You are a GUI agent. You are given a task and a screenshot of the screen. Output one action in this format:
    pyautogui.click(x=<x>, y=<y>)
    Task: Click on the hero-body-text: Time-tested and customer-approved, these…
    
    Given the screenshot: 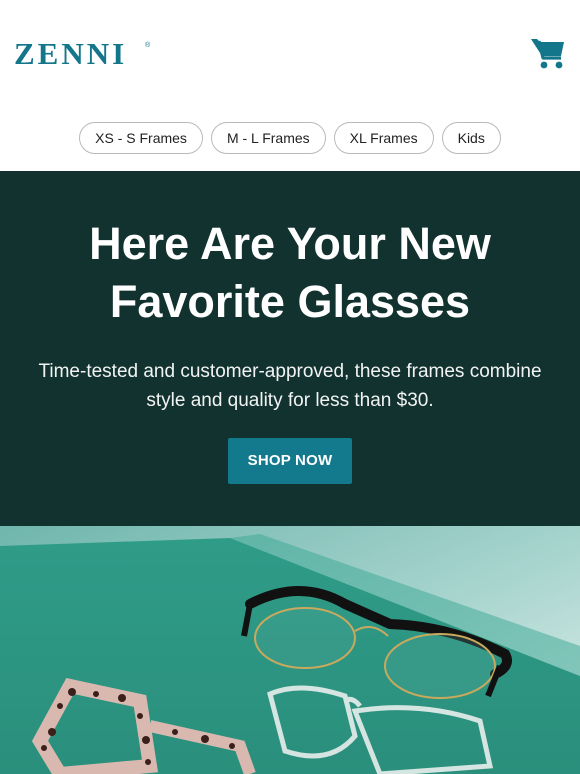 What is the action you would take?
    pyautogui.click(x=290, y=386)
    